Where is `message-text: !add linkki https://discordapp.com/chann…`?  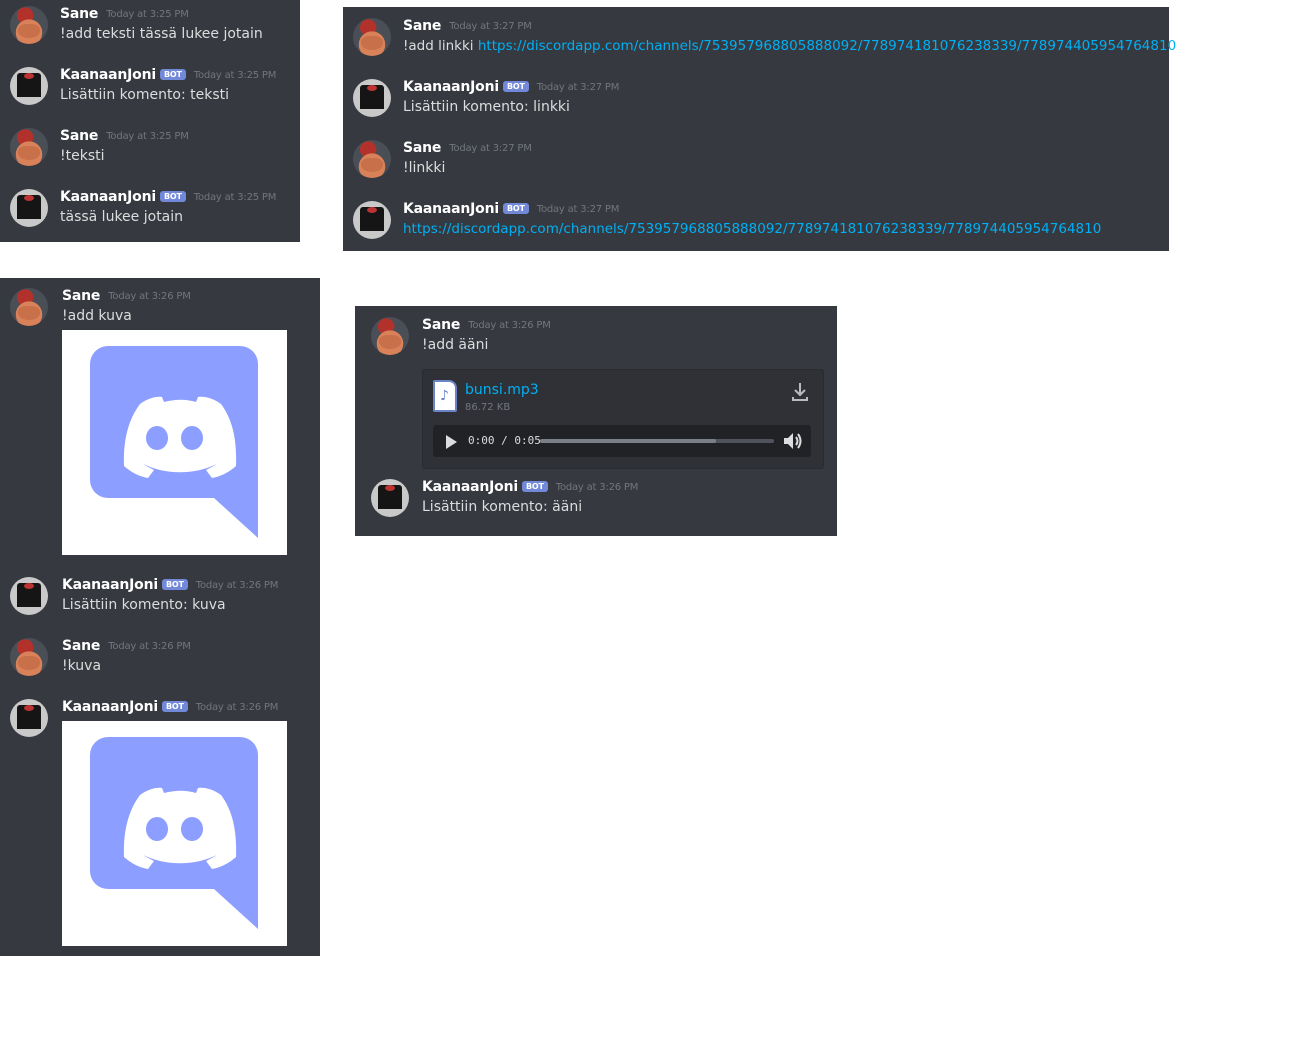
message-text: !add linkki https://discordapp.com/chann… is located at coordinates (789, 46).